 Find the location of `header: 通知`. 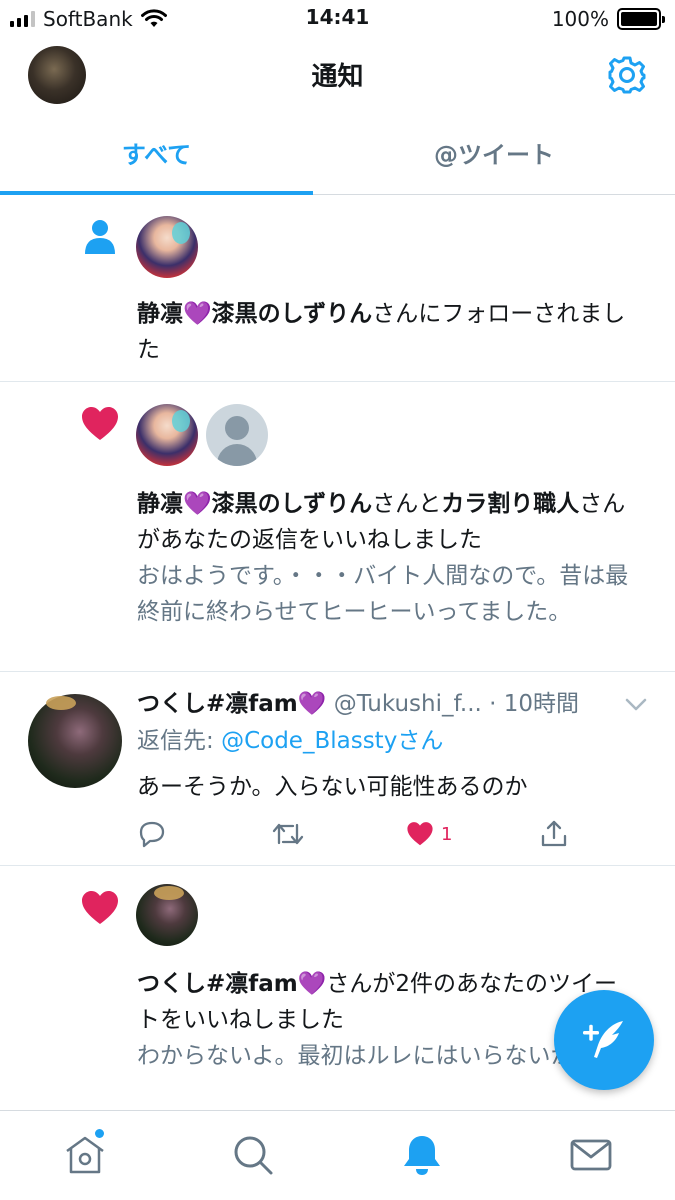

header: 通知 is located at coordinates (337, 78).